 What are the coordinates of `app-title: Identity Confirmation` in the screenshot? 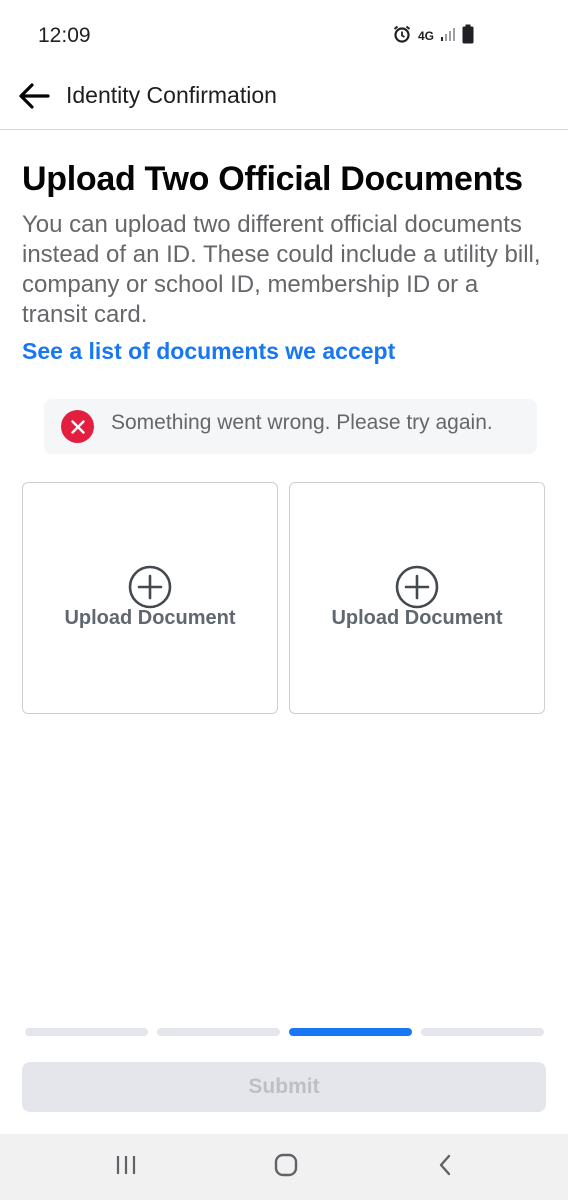 It's located at (171, 95).